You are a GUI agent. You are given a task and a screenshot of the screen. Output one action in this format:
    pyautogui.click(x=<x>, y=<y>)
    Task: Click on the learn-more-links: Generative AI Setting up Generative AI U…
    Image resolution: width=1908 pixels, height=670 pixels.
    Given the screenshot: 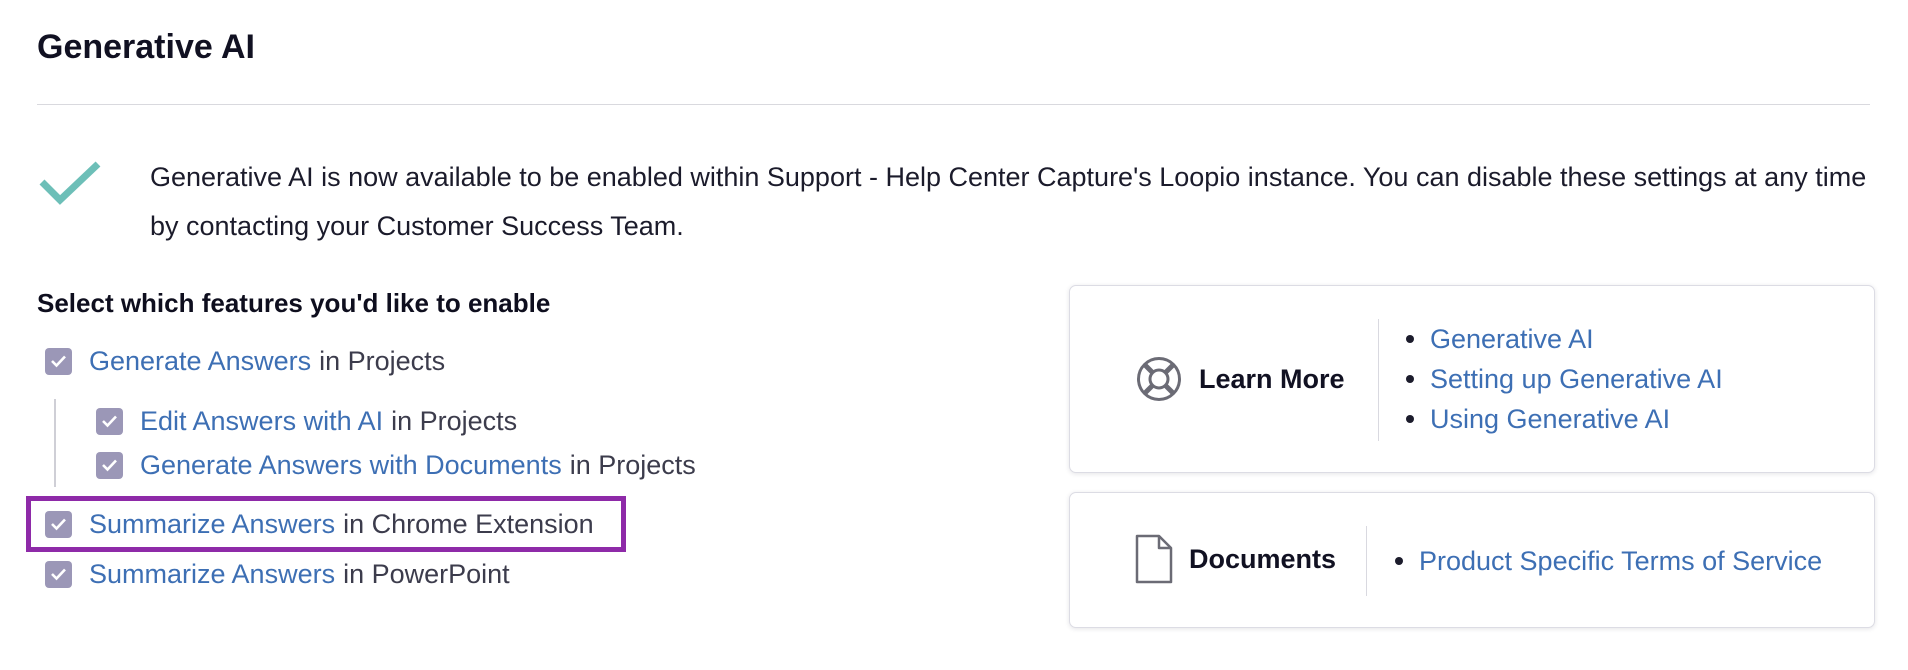 What is the action you would take?
    pyautogui.click(x=1564, y=379)
    